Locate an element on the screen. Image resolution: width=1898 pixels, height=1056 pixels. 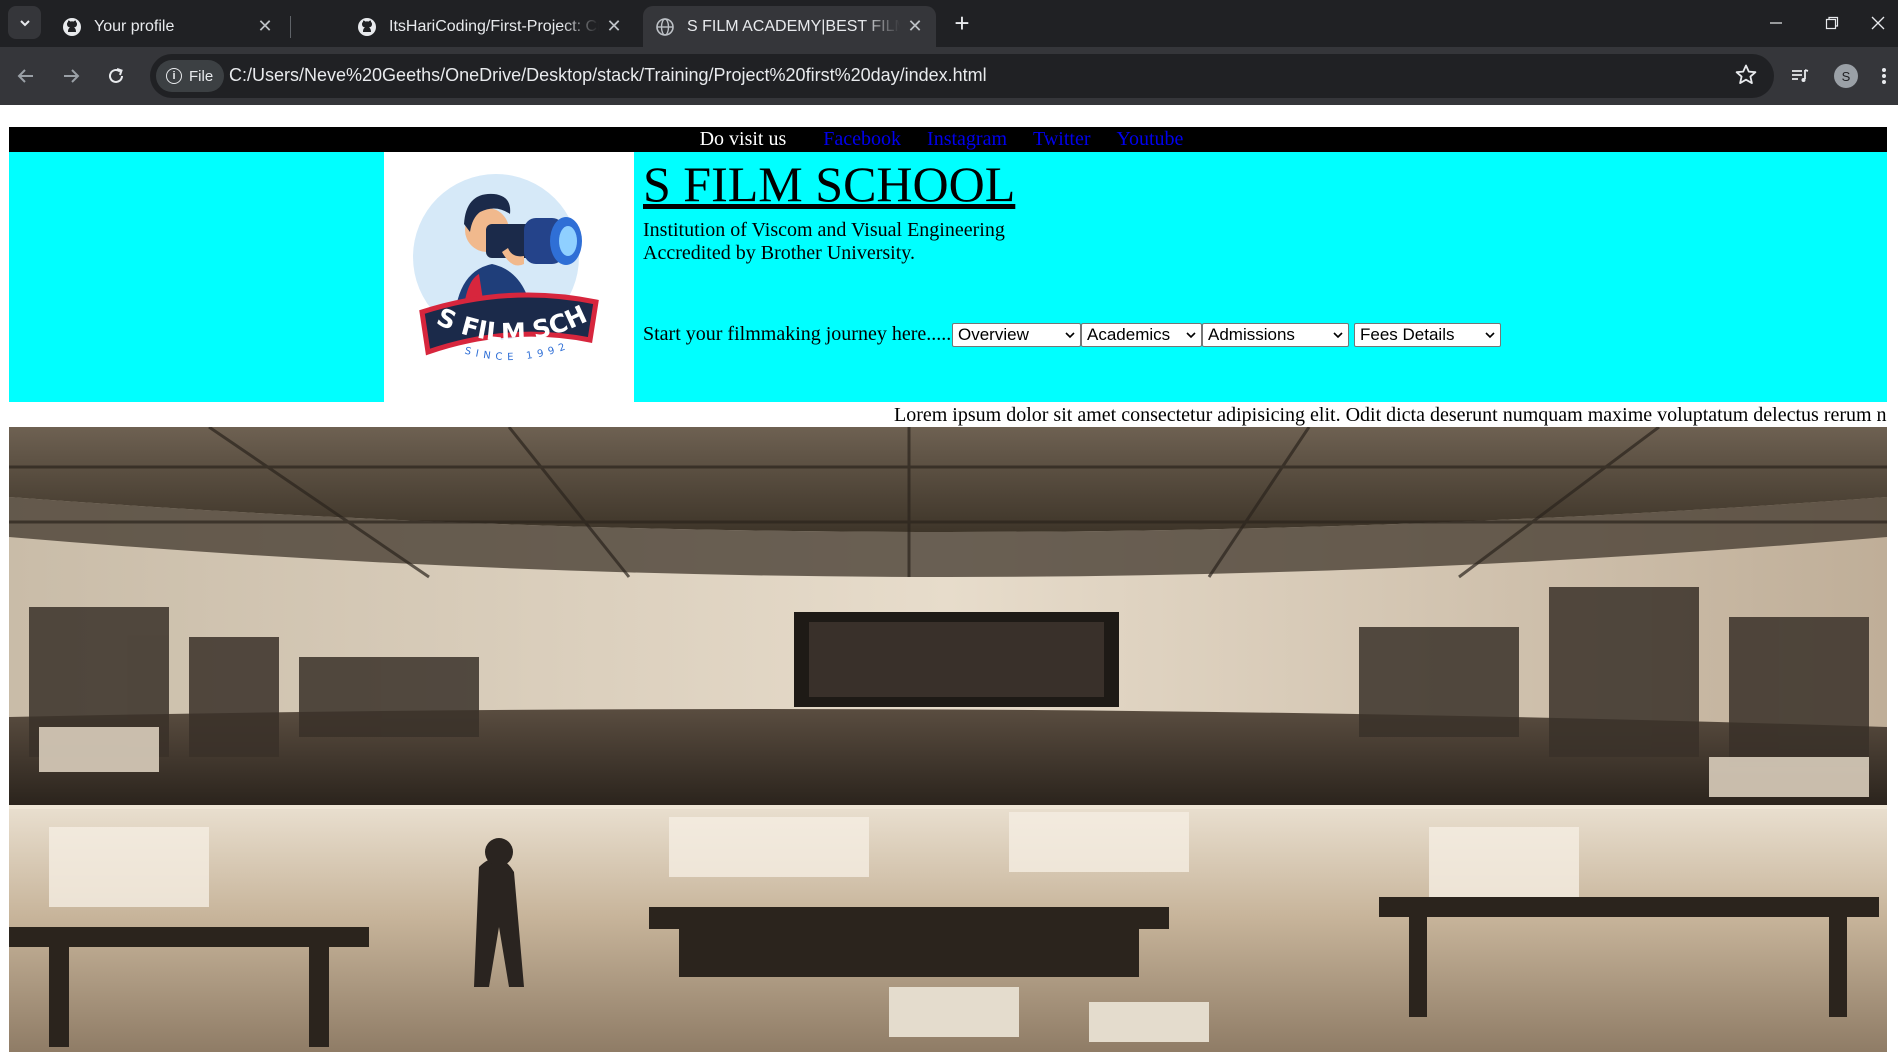
back-button is located at coordinates (26, 76).